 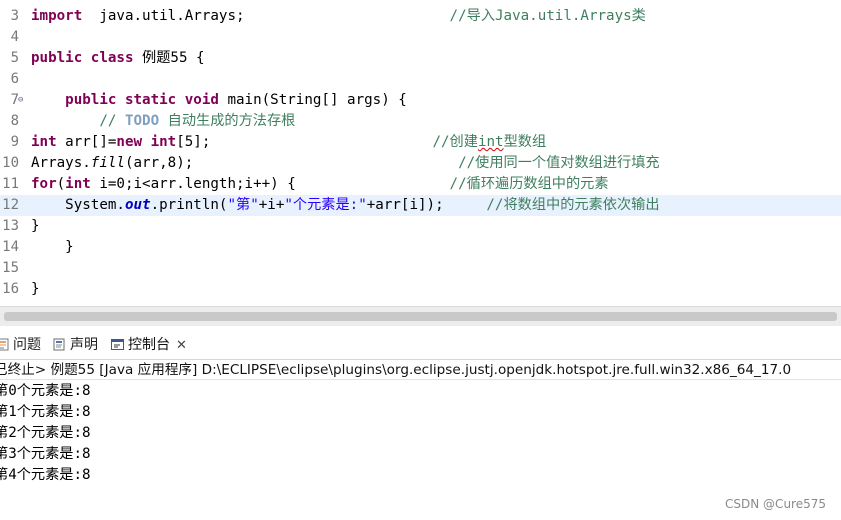 What do you see at coordinates (420, 289) in the screenshot?
I see `code-line: 16}` at bounding box center [420, 289].